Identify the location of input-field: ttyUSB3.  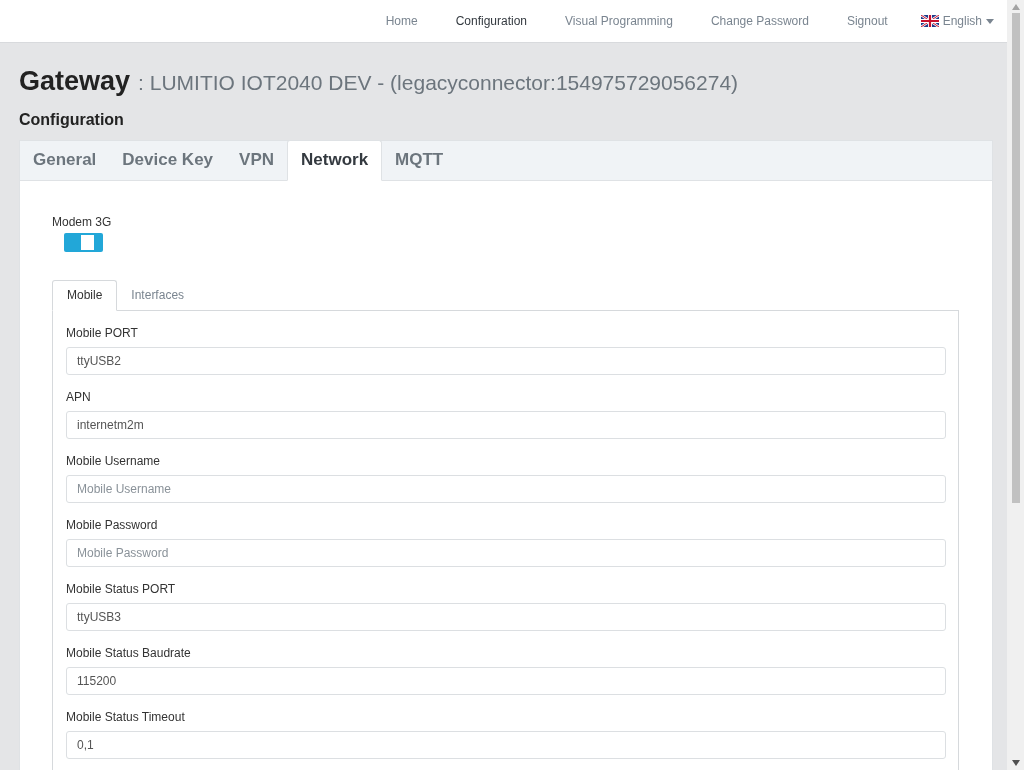
(506, 616).